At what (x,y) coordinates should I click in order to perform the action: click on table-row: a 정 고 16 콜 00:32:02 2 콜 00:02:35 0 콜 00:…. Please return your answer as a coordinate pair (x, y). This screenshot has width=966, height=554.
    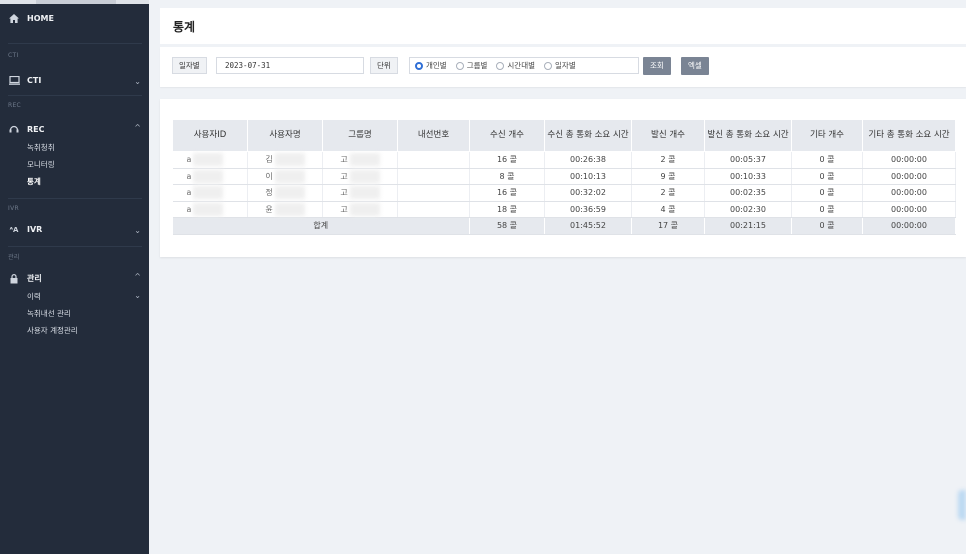
    Looking at the image, I should click on (564, 193).